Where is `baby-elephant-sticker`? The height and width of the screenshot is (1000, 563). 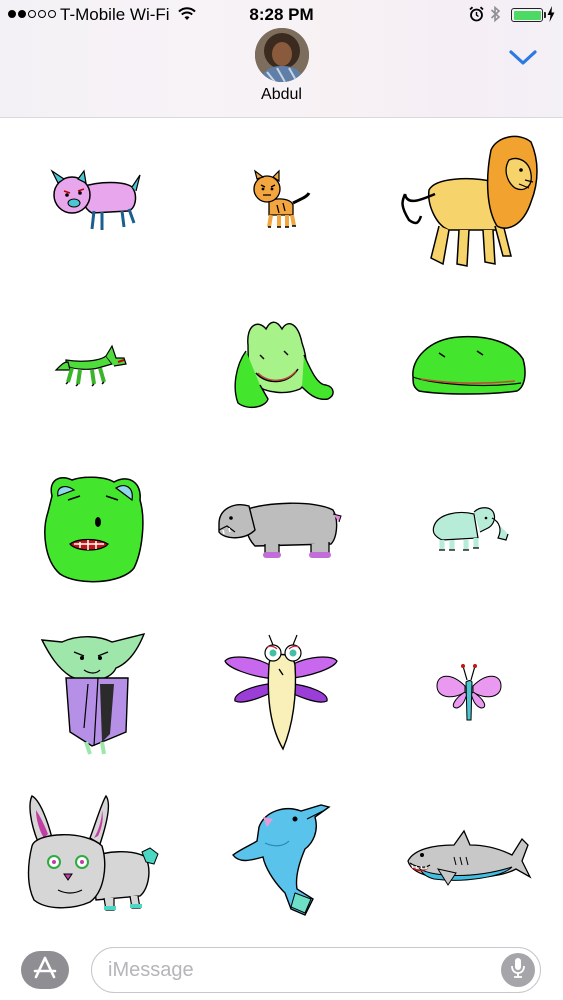
baby-elephant-sticker is located at coordinates (469, 529).